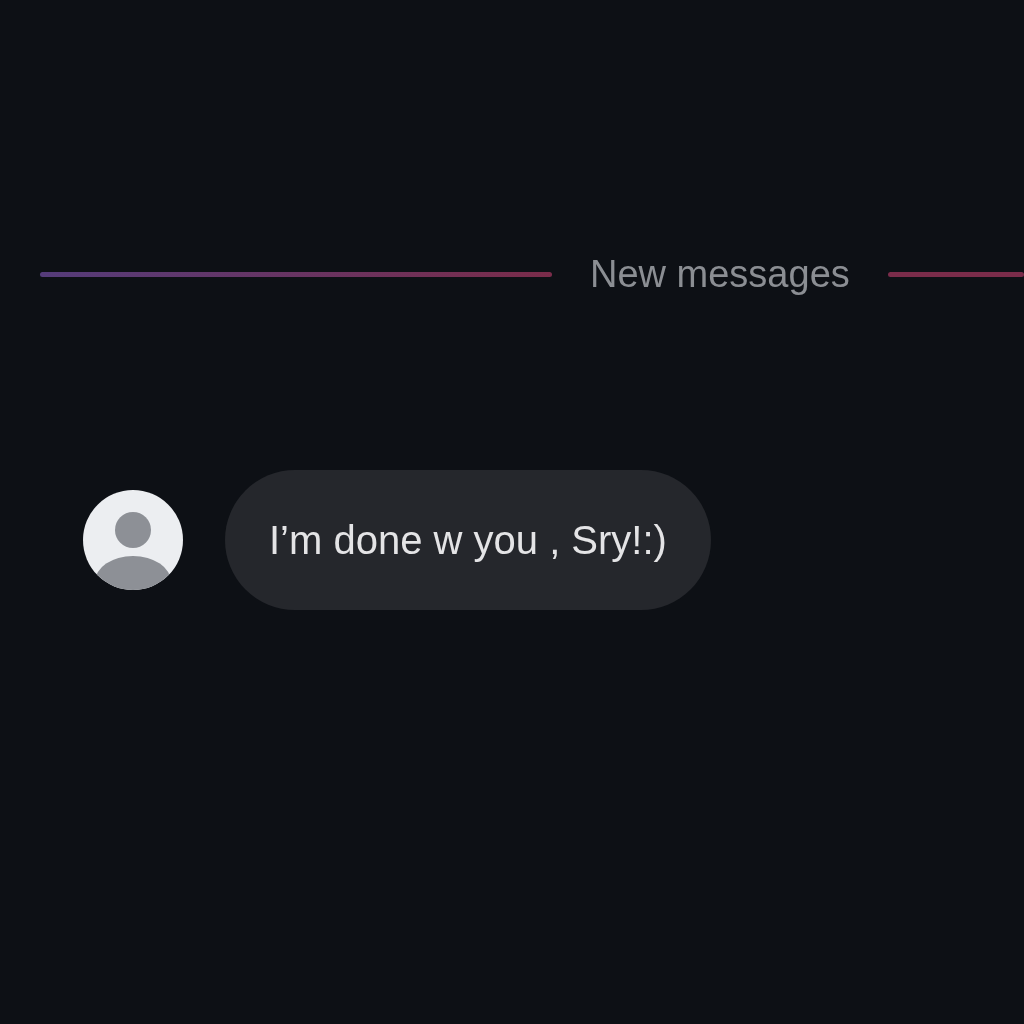 The height and width of the screenshot is (1024, 1024). Describe the element at coordinates (720, 274) in the screenshot. I see `new-messages-label: New messages` at that location.